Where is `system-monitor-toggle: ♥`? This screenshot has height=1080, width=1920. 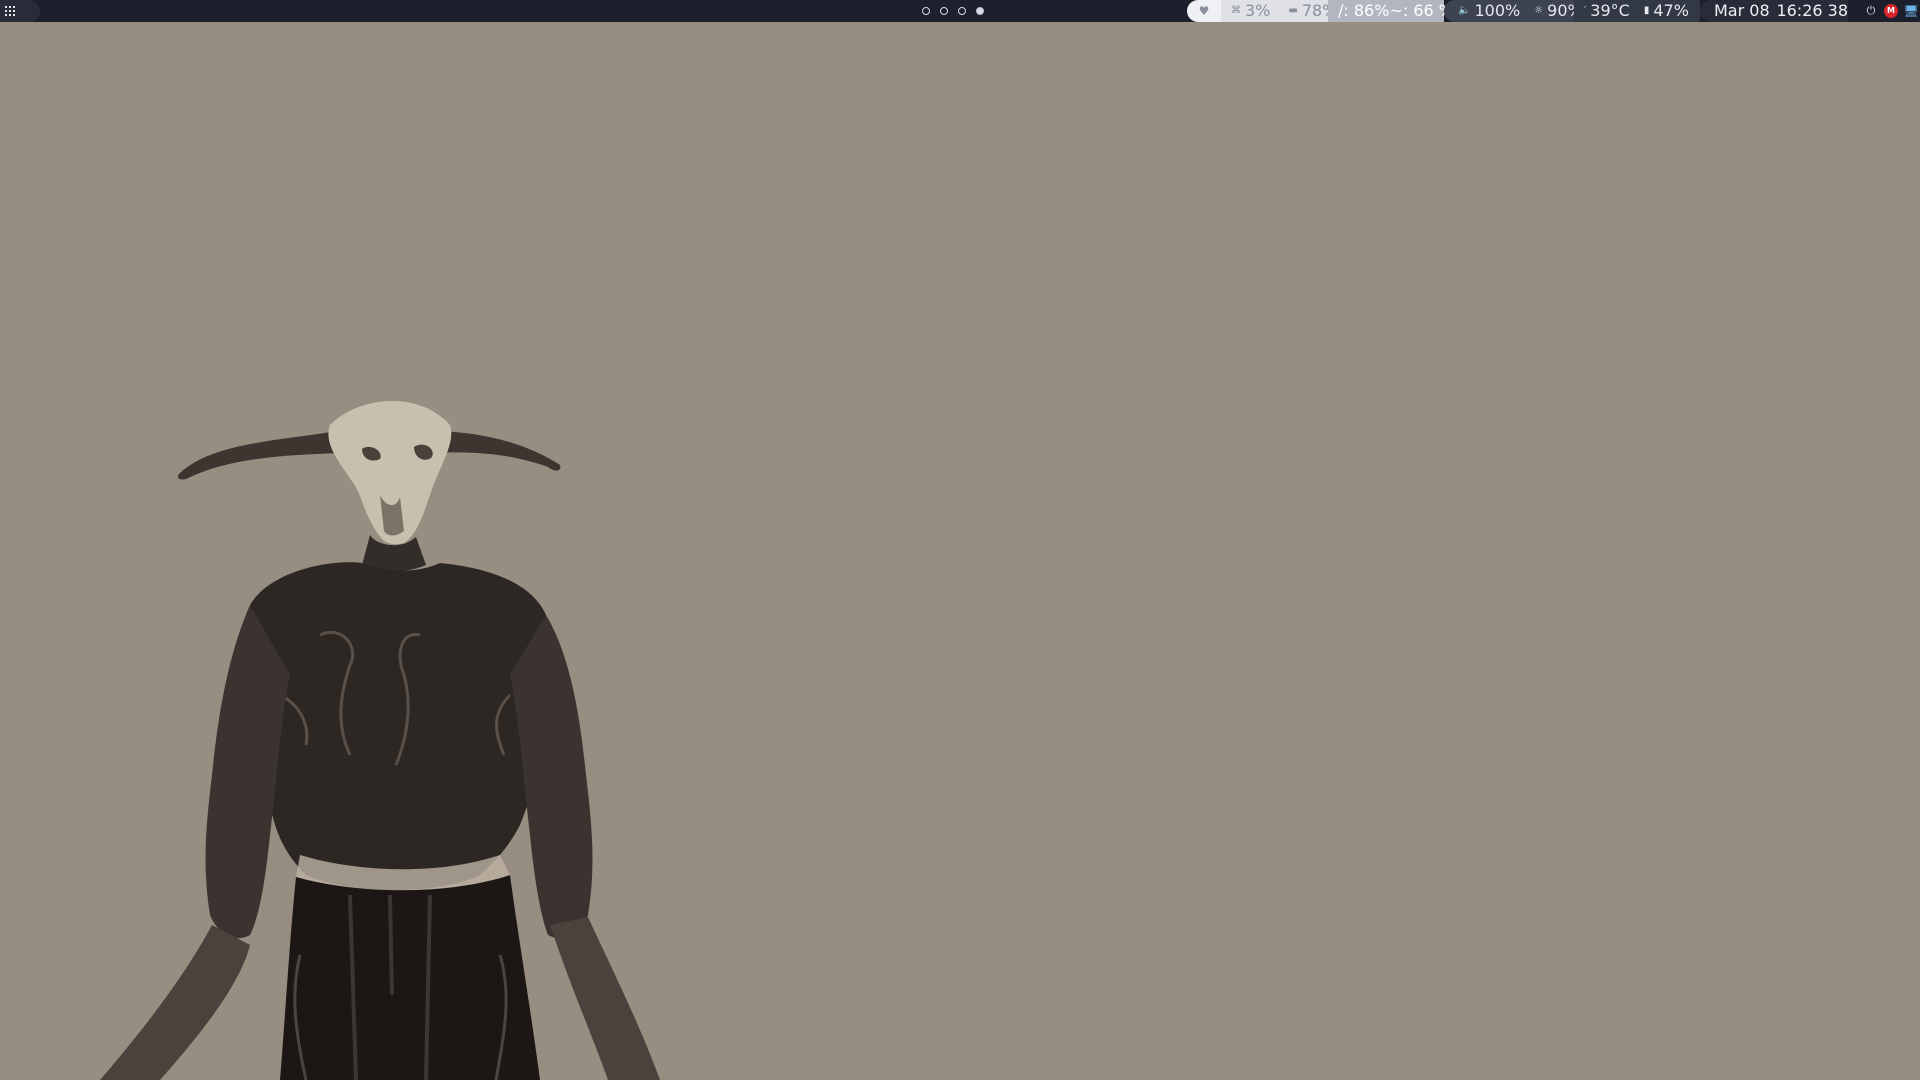
system-monitor-toggle: ♥ is located at coordinates (1204, 11).